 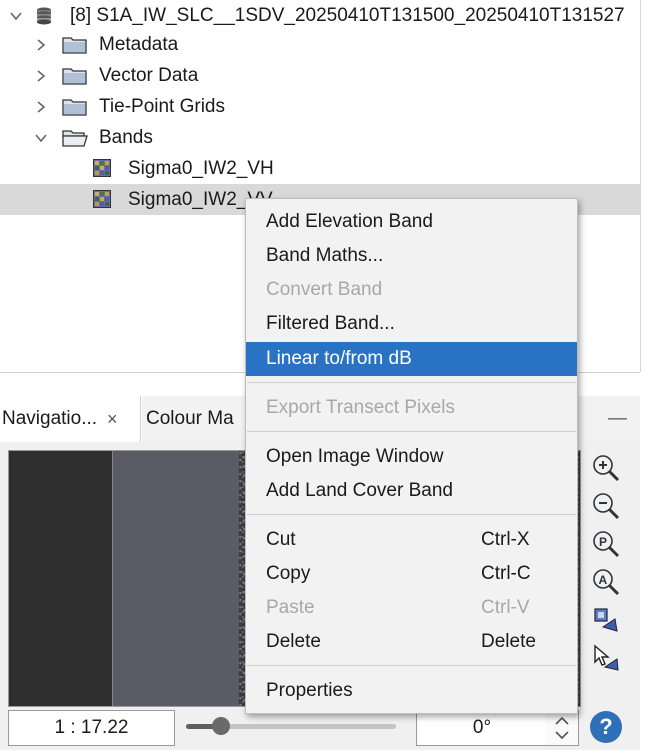 What do you see at coordinates (411, 574) in the screenshot?
I see `menu-item-copy: Copy Ctrl-C` at bounding box center [411, 574].